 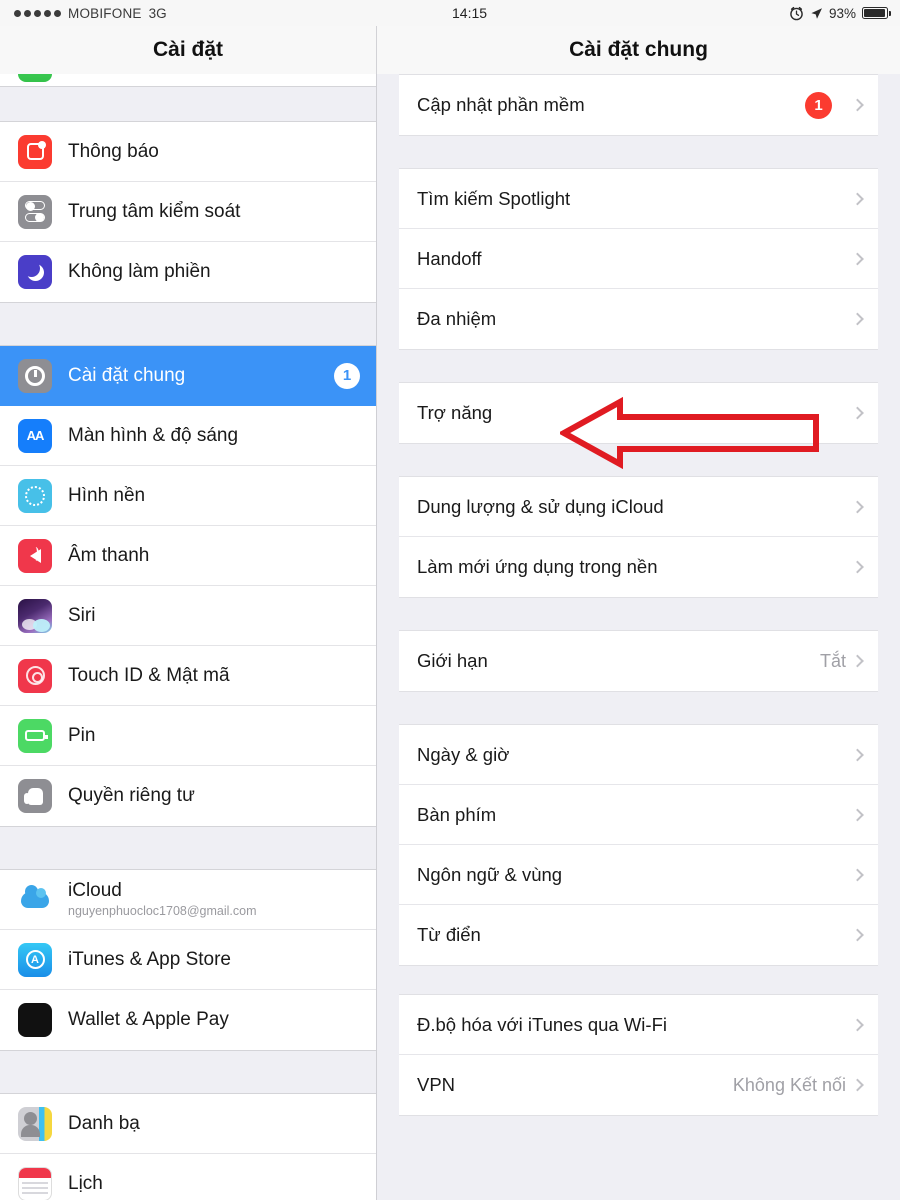 I want to click on alarm-clock-icon, so click(x=796, y=13).